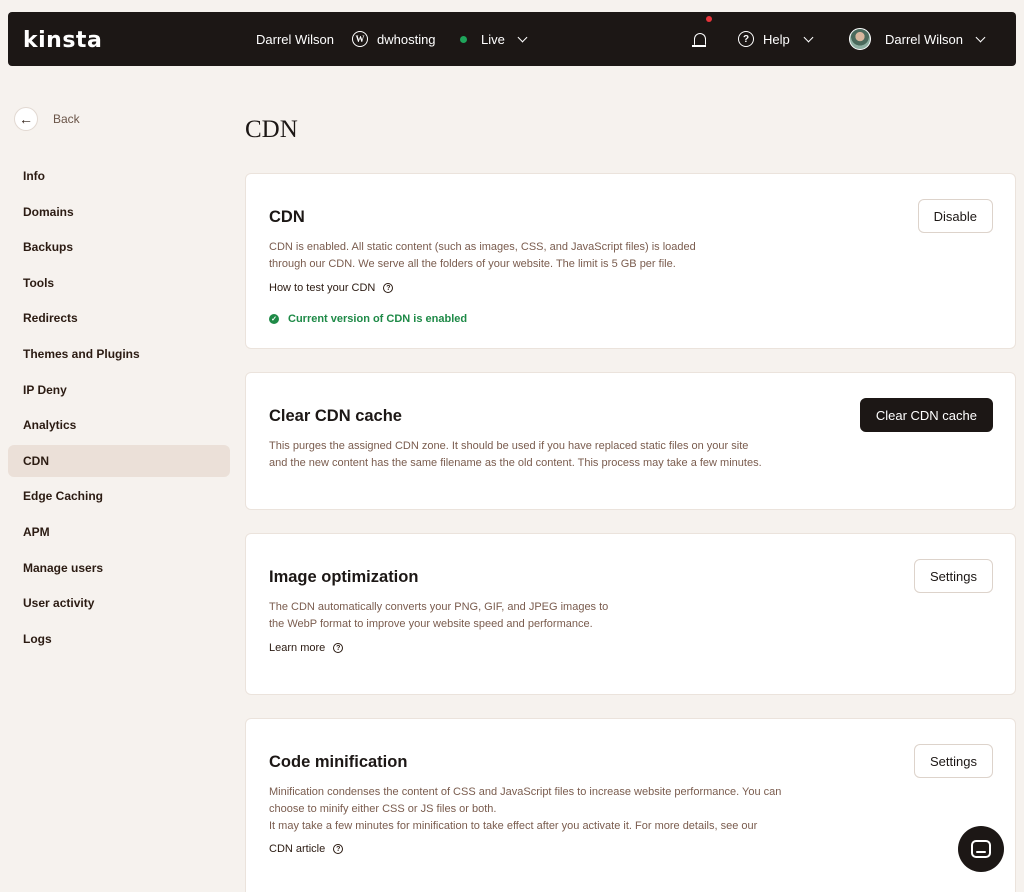 The width and height of the screenshot is (1024, 892). What do you see at coordinates (378, 319) in the screenshot?
I see `status-text: Current version of CDN is enabled` at bounding box center [378, 319].